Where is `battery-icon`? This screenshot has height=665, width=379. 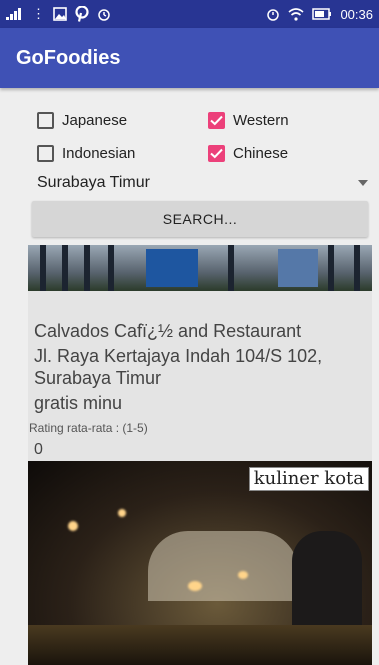
battery-icon is located at coordinates (322, 14).